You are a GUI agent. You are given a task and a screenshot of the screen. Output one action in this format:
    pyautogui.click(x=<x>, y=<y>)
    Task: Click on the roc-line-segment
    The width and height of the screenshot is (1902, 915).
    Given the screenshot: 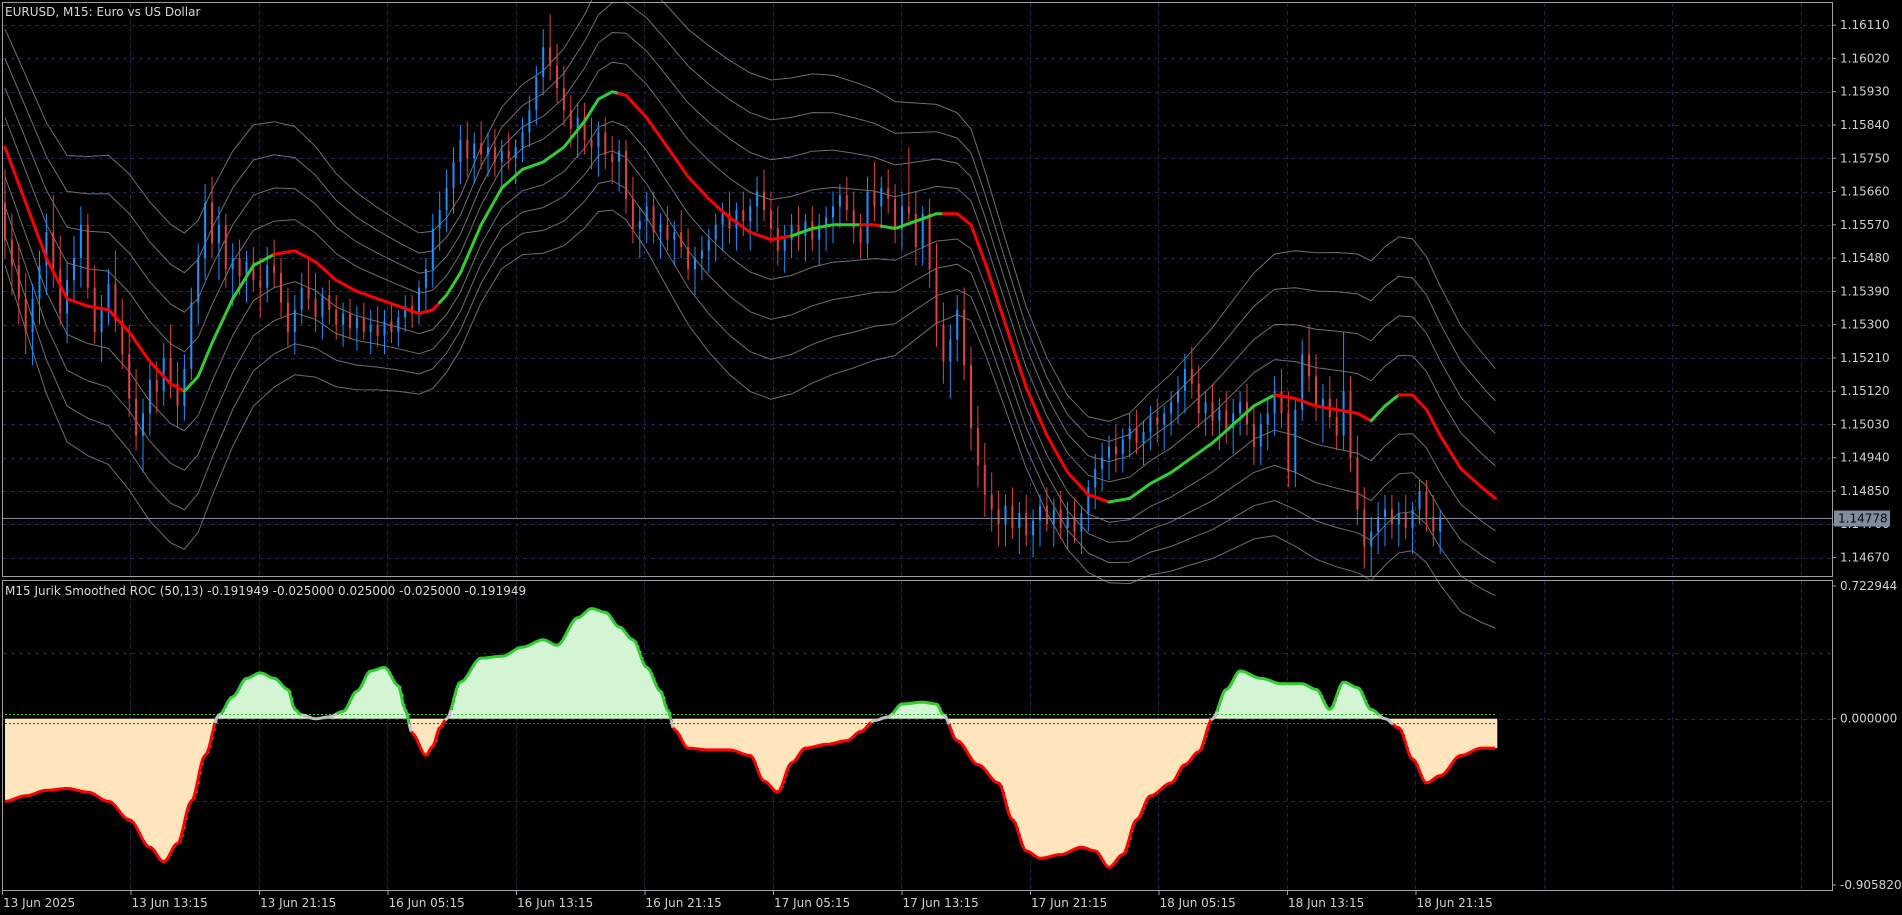 What is the action you would take?
    pyautogui.click(x=410, y=727)
    